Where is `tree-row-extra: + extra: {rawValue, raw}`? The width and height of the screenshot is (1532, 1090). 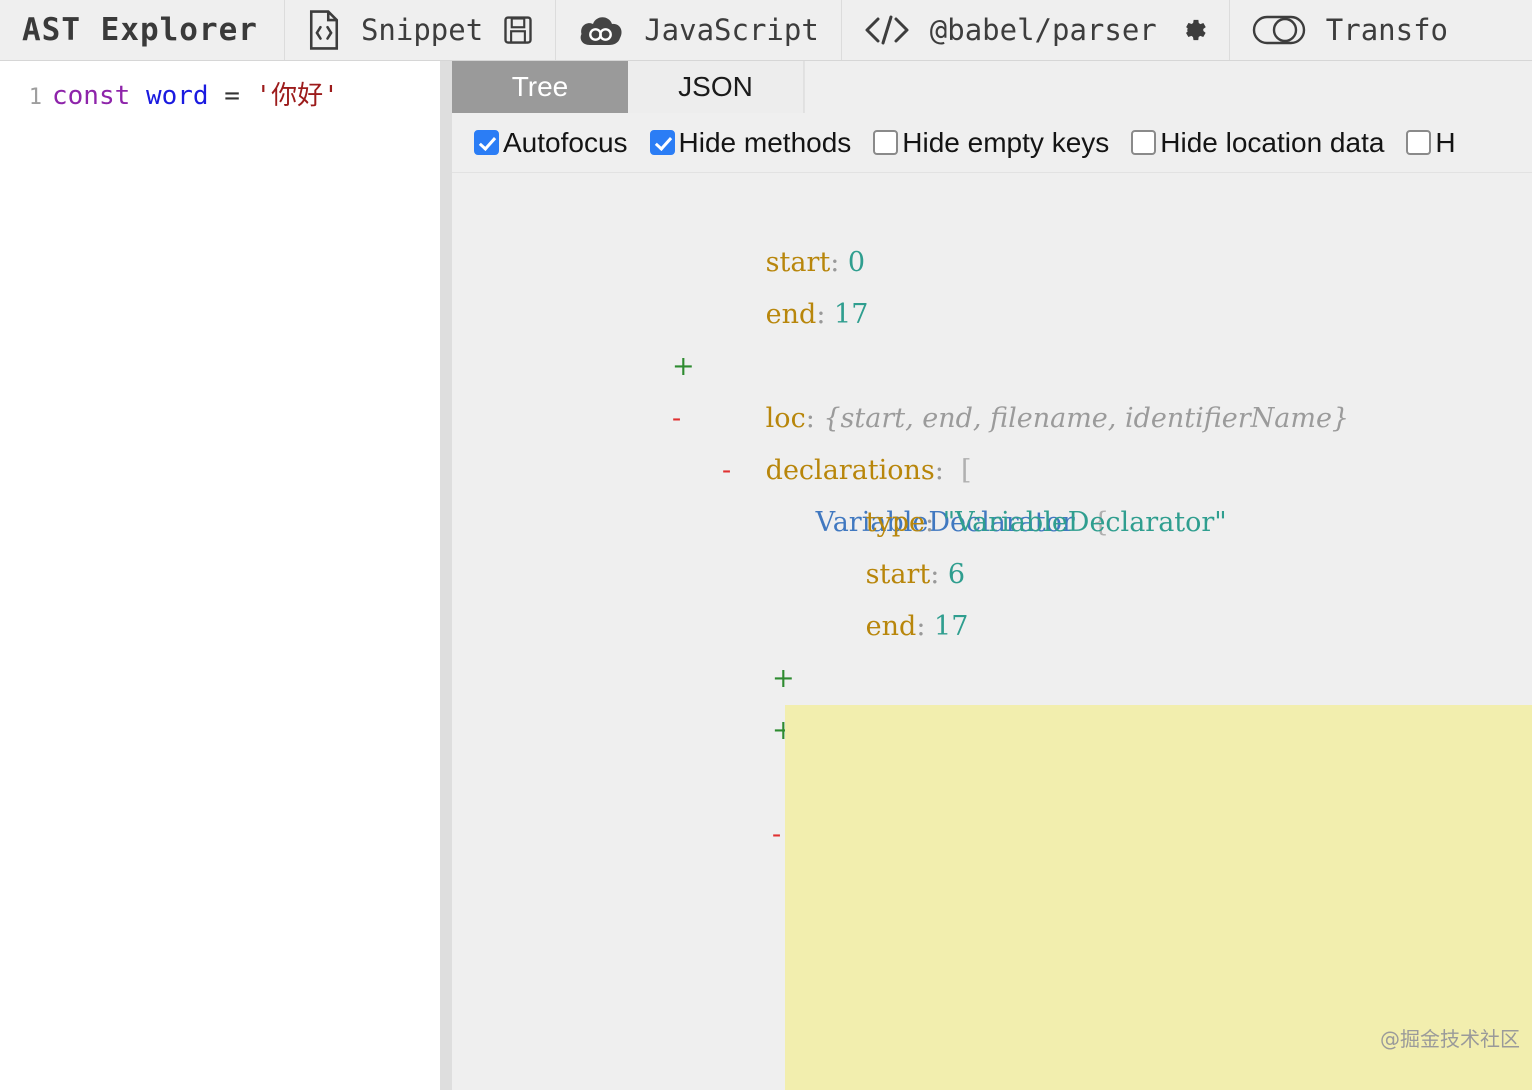
tree-row-extra: + extra: {rawValue, raw} is located at coordinates (992, 1027).